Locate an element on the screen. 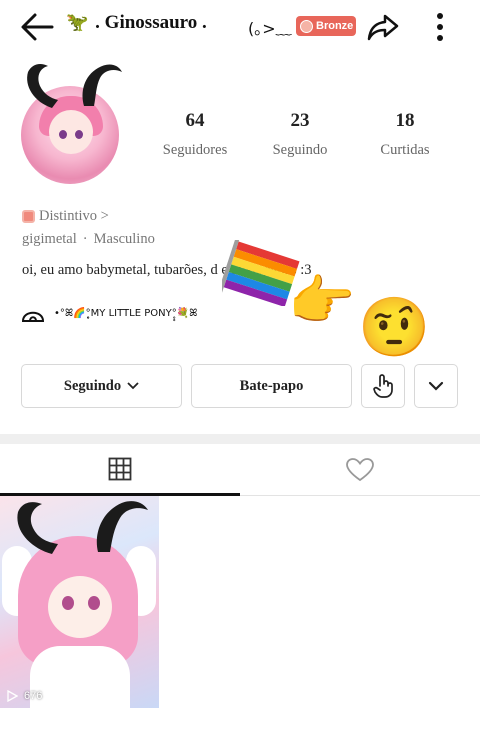 Image resolution: width=480 pixels, height=740 pixels. chevron-down-icon is located at coordinates (436, 386).